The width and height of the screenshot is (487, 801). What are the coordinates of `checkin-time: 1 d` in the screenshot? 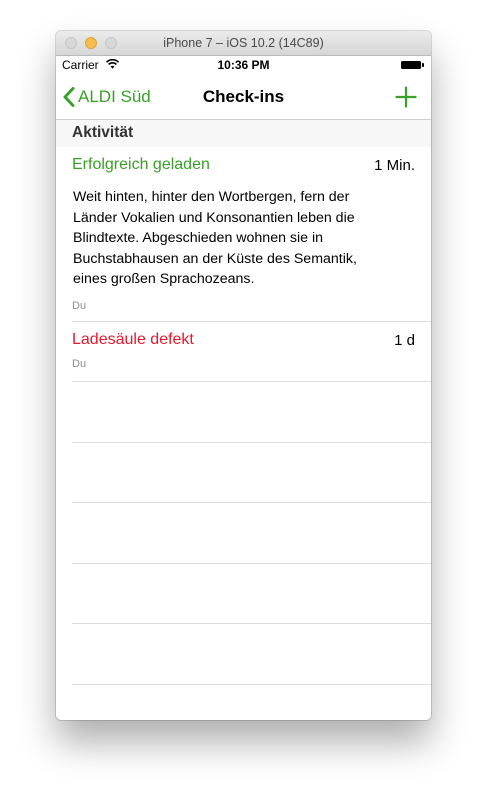 It's located at (404, 340).